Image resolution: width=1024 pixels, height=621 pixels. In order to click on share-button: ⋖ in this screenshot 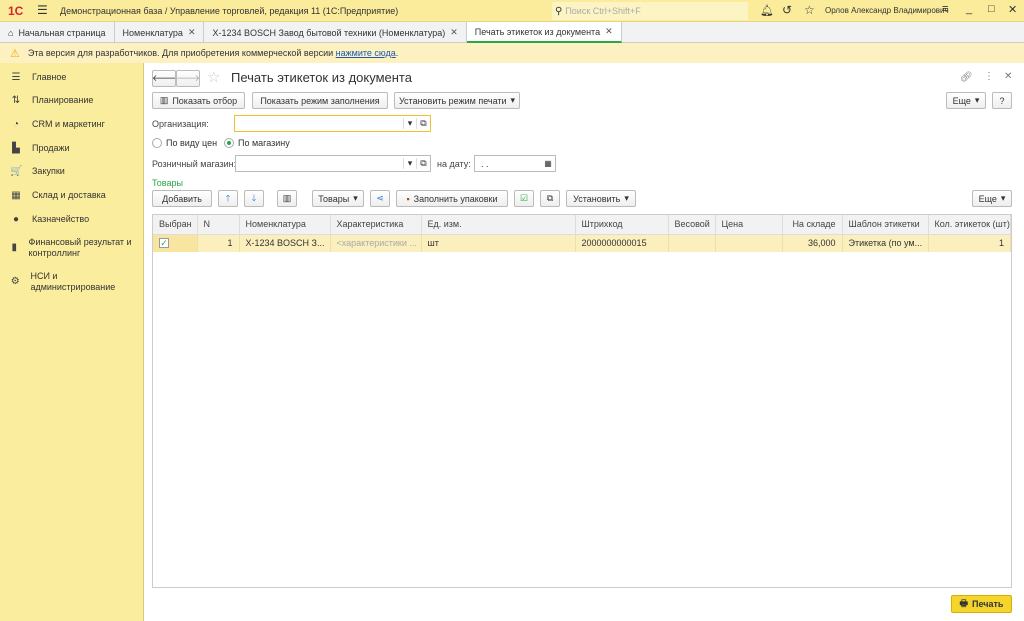, I will do `click(380, 198)`.